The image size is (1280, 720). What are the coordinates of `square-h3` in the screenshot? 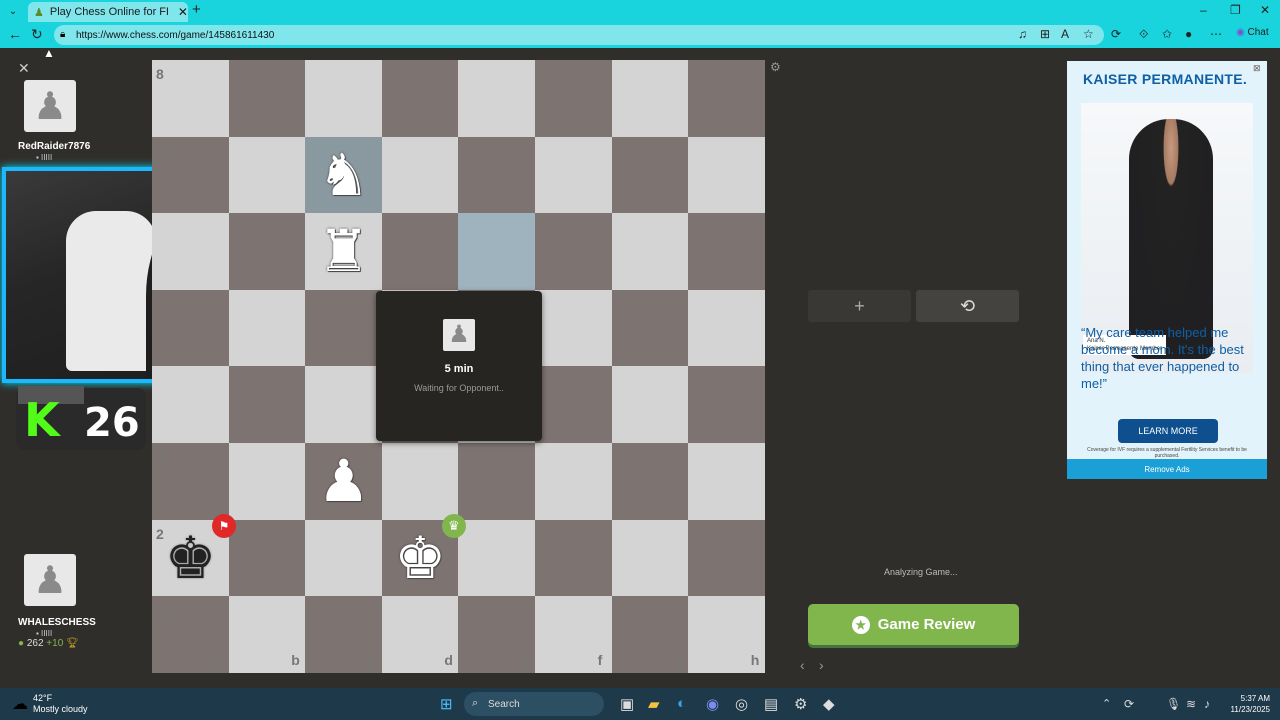 It's located at (727, 481).